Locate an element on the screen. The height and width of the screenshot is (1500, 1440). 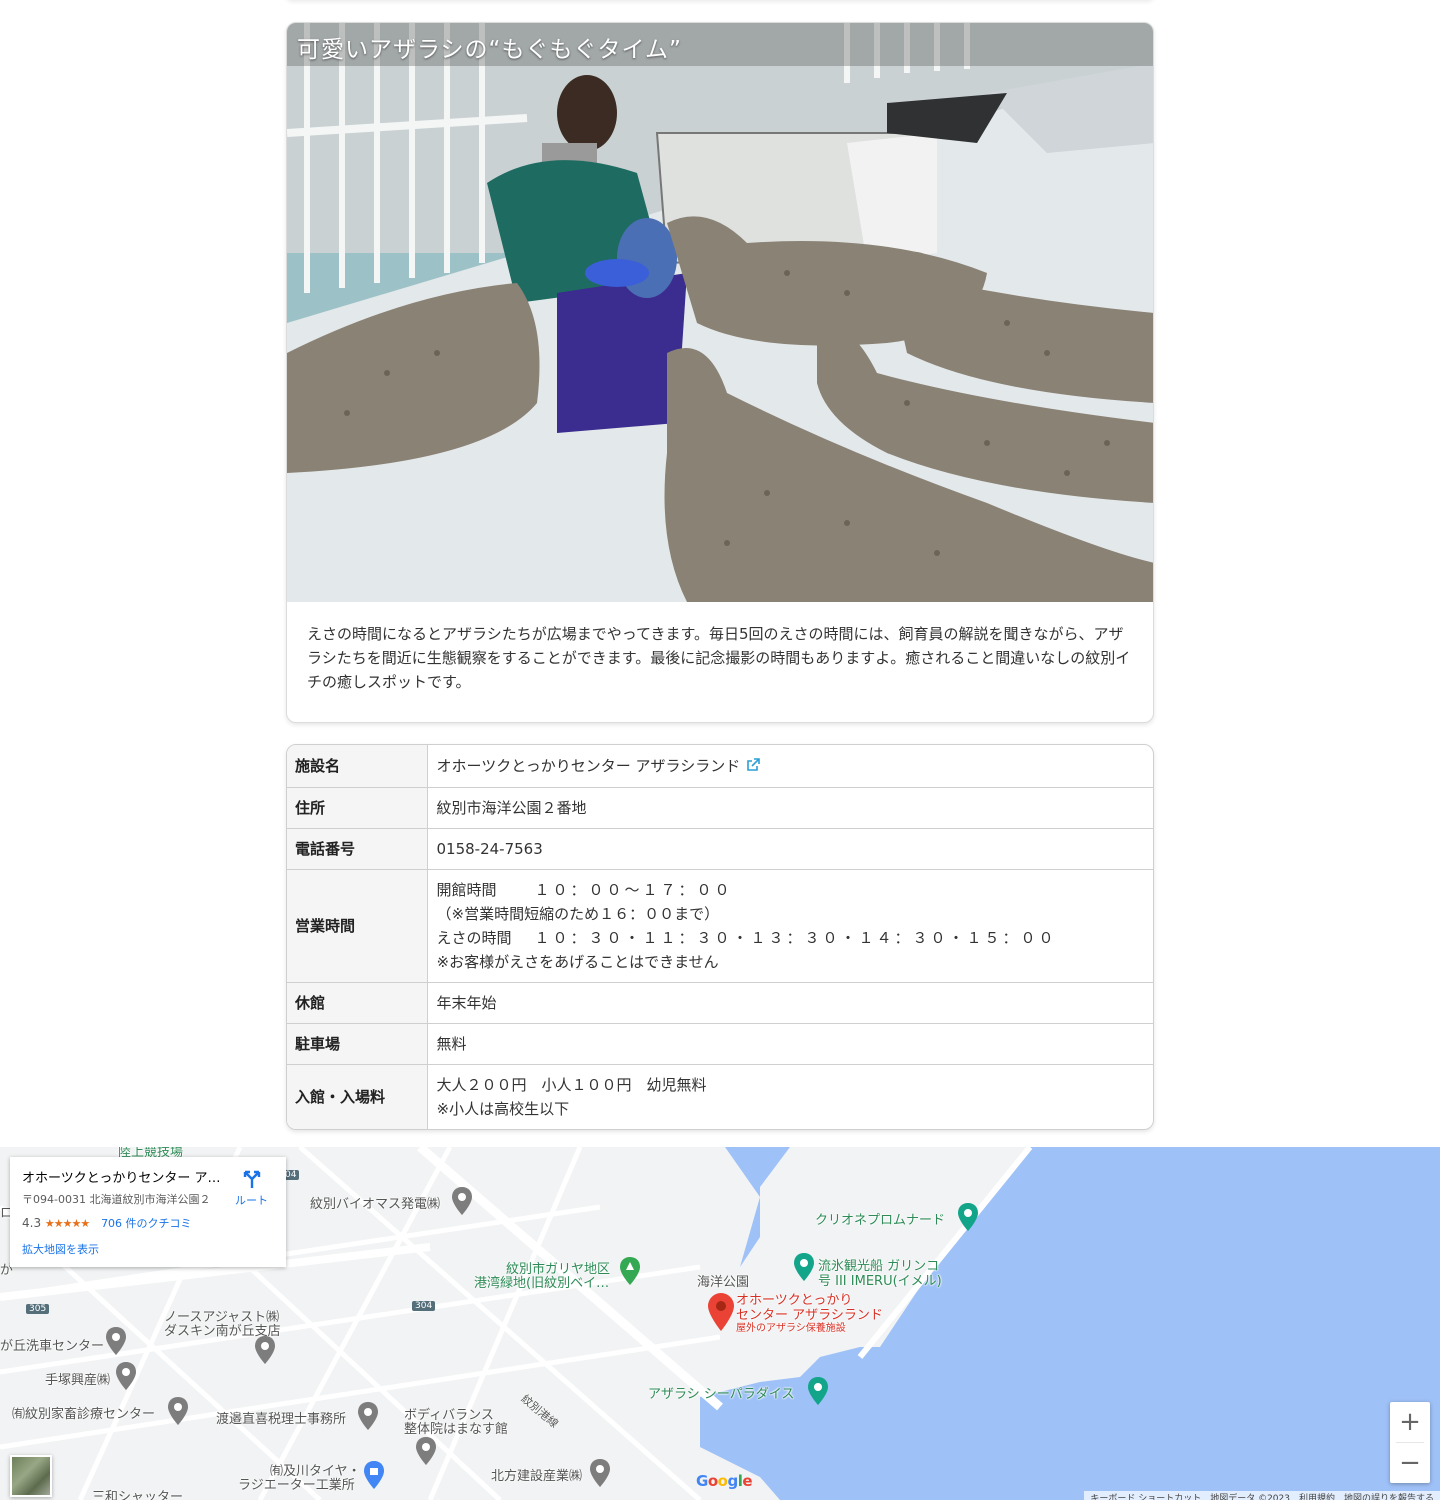
map-label-biomass: 紋別バイオマス発電㈱ is located at coordinates (375, 1202).